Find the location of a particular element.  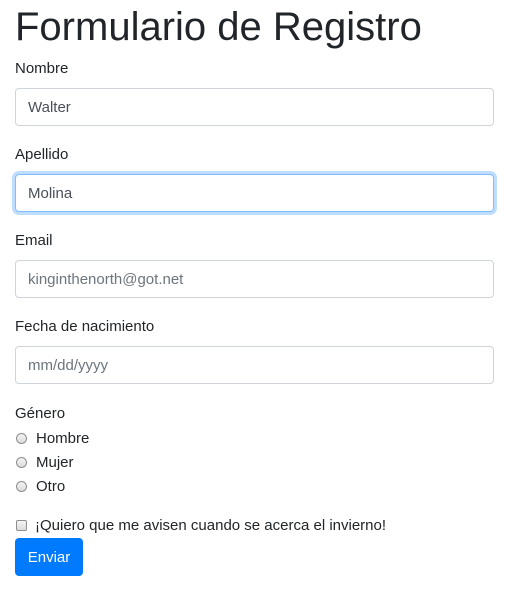

submit-button: Enviar is located at coordinates (49, 557).